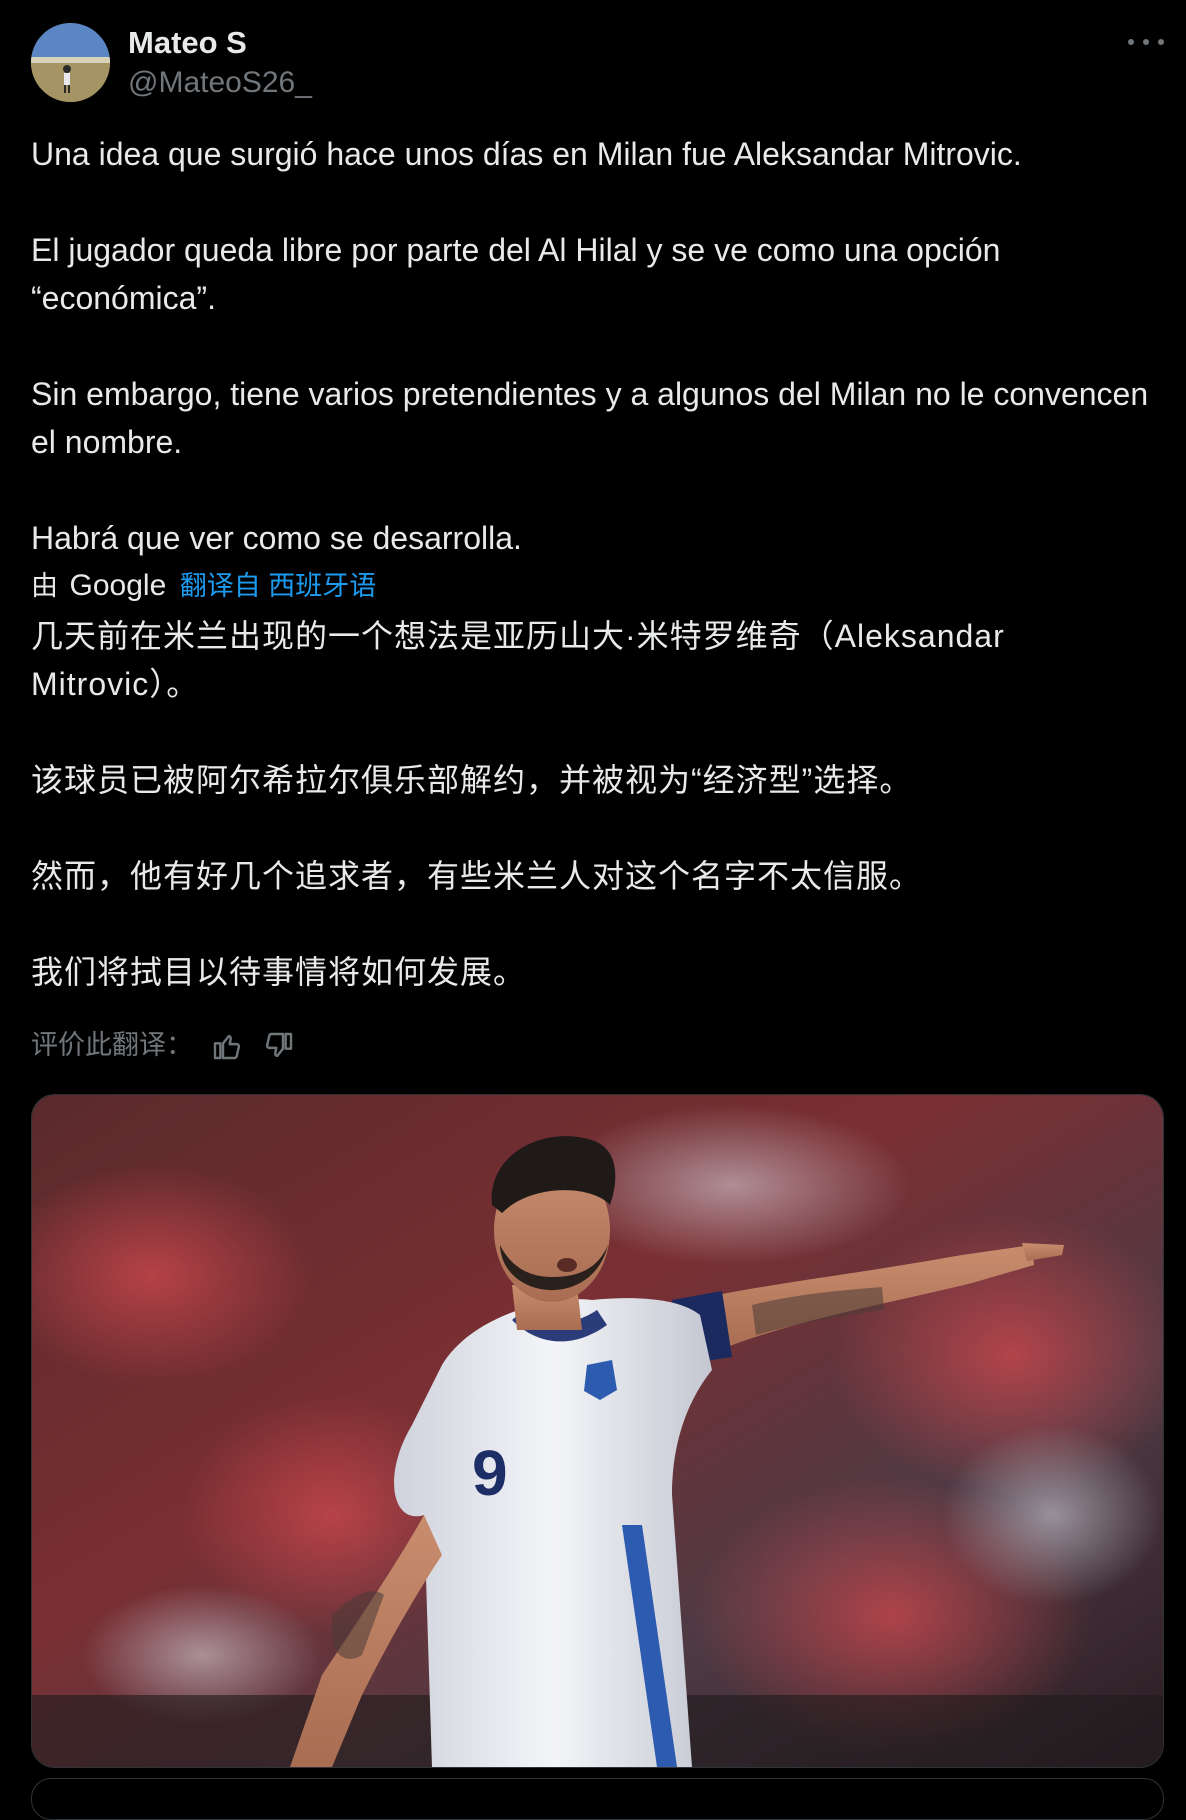 The height and width of the screenshot is (1820, 1186). I want to click on translation-attribution: 由 Google 翻译自 西班牙语, so click(203, 586).